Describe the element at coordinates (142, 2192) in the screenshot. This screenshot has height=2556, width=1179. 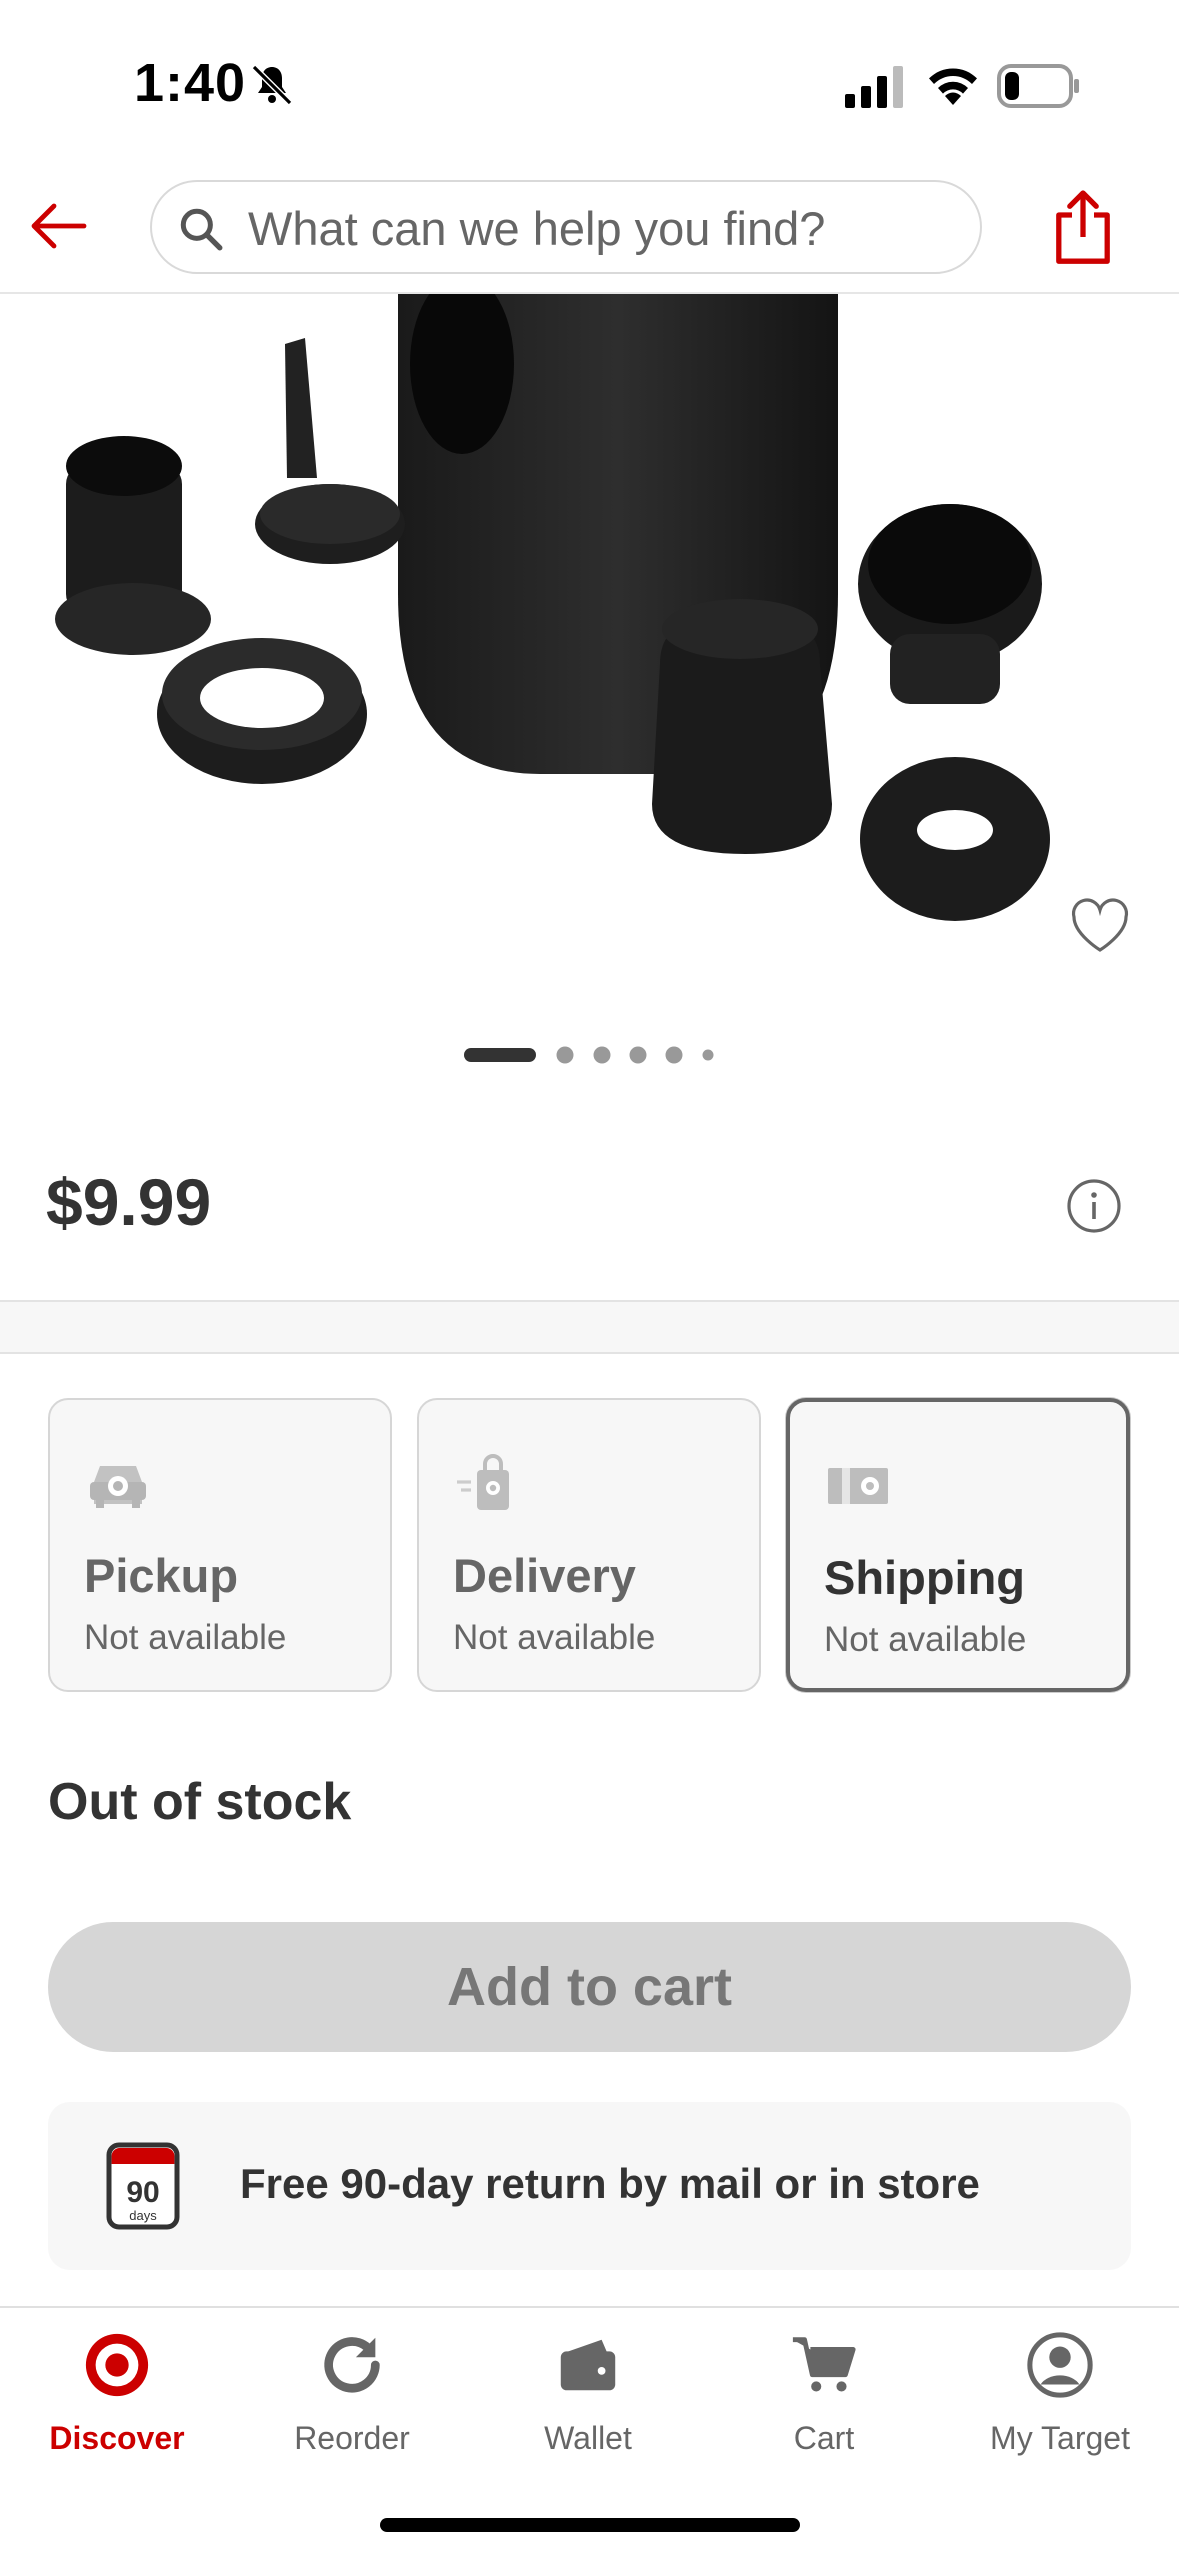
I see `svg-text: 90` at that location.